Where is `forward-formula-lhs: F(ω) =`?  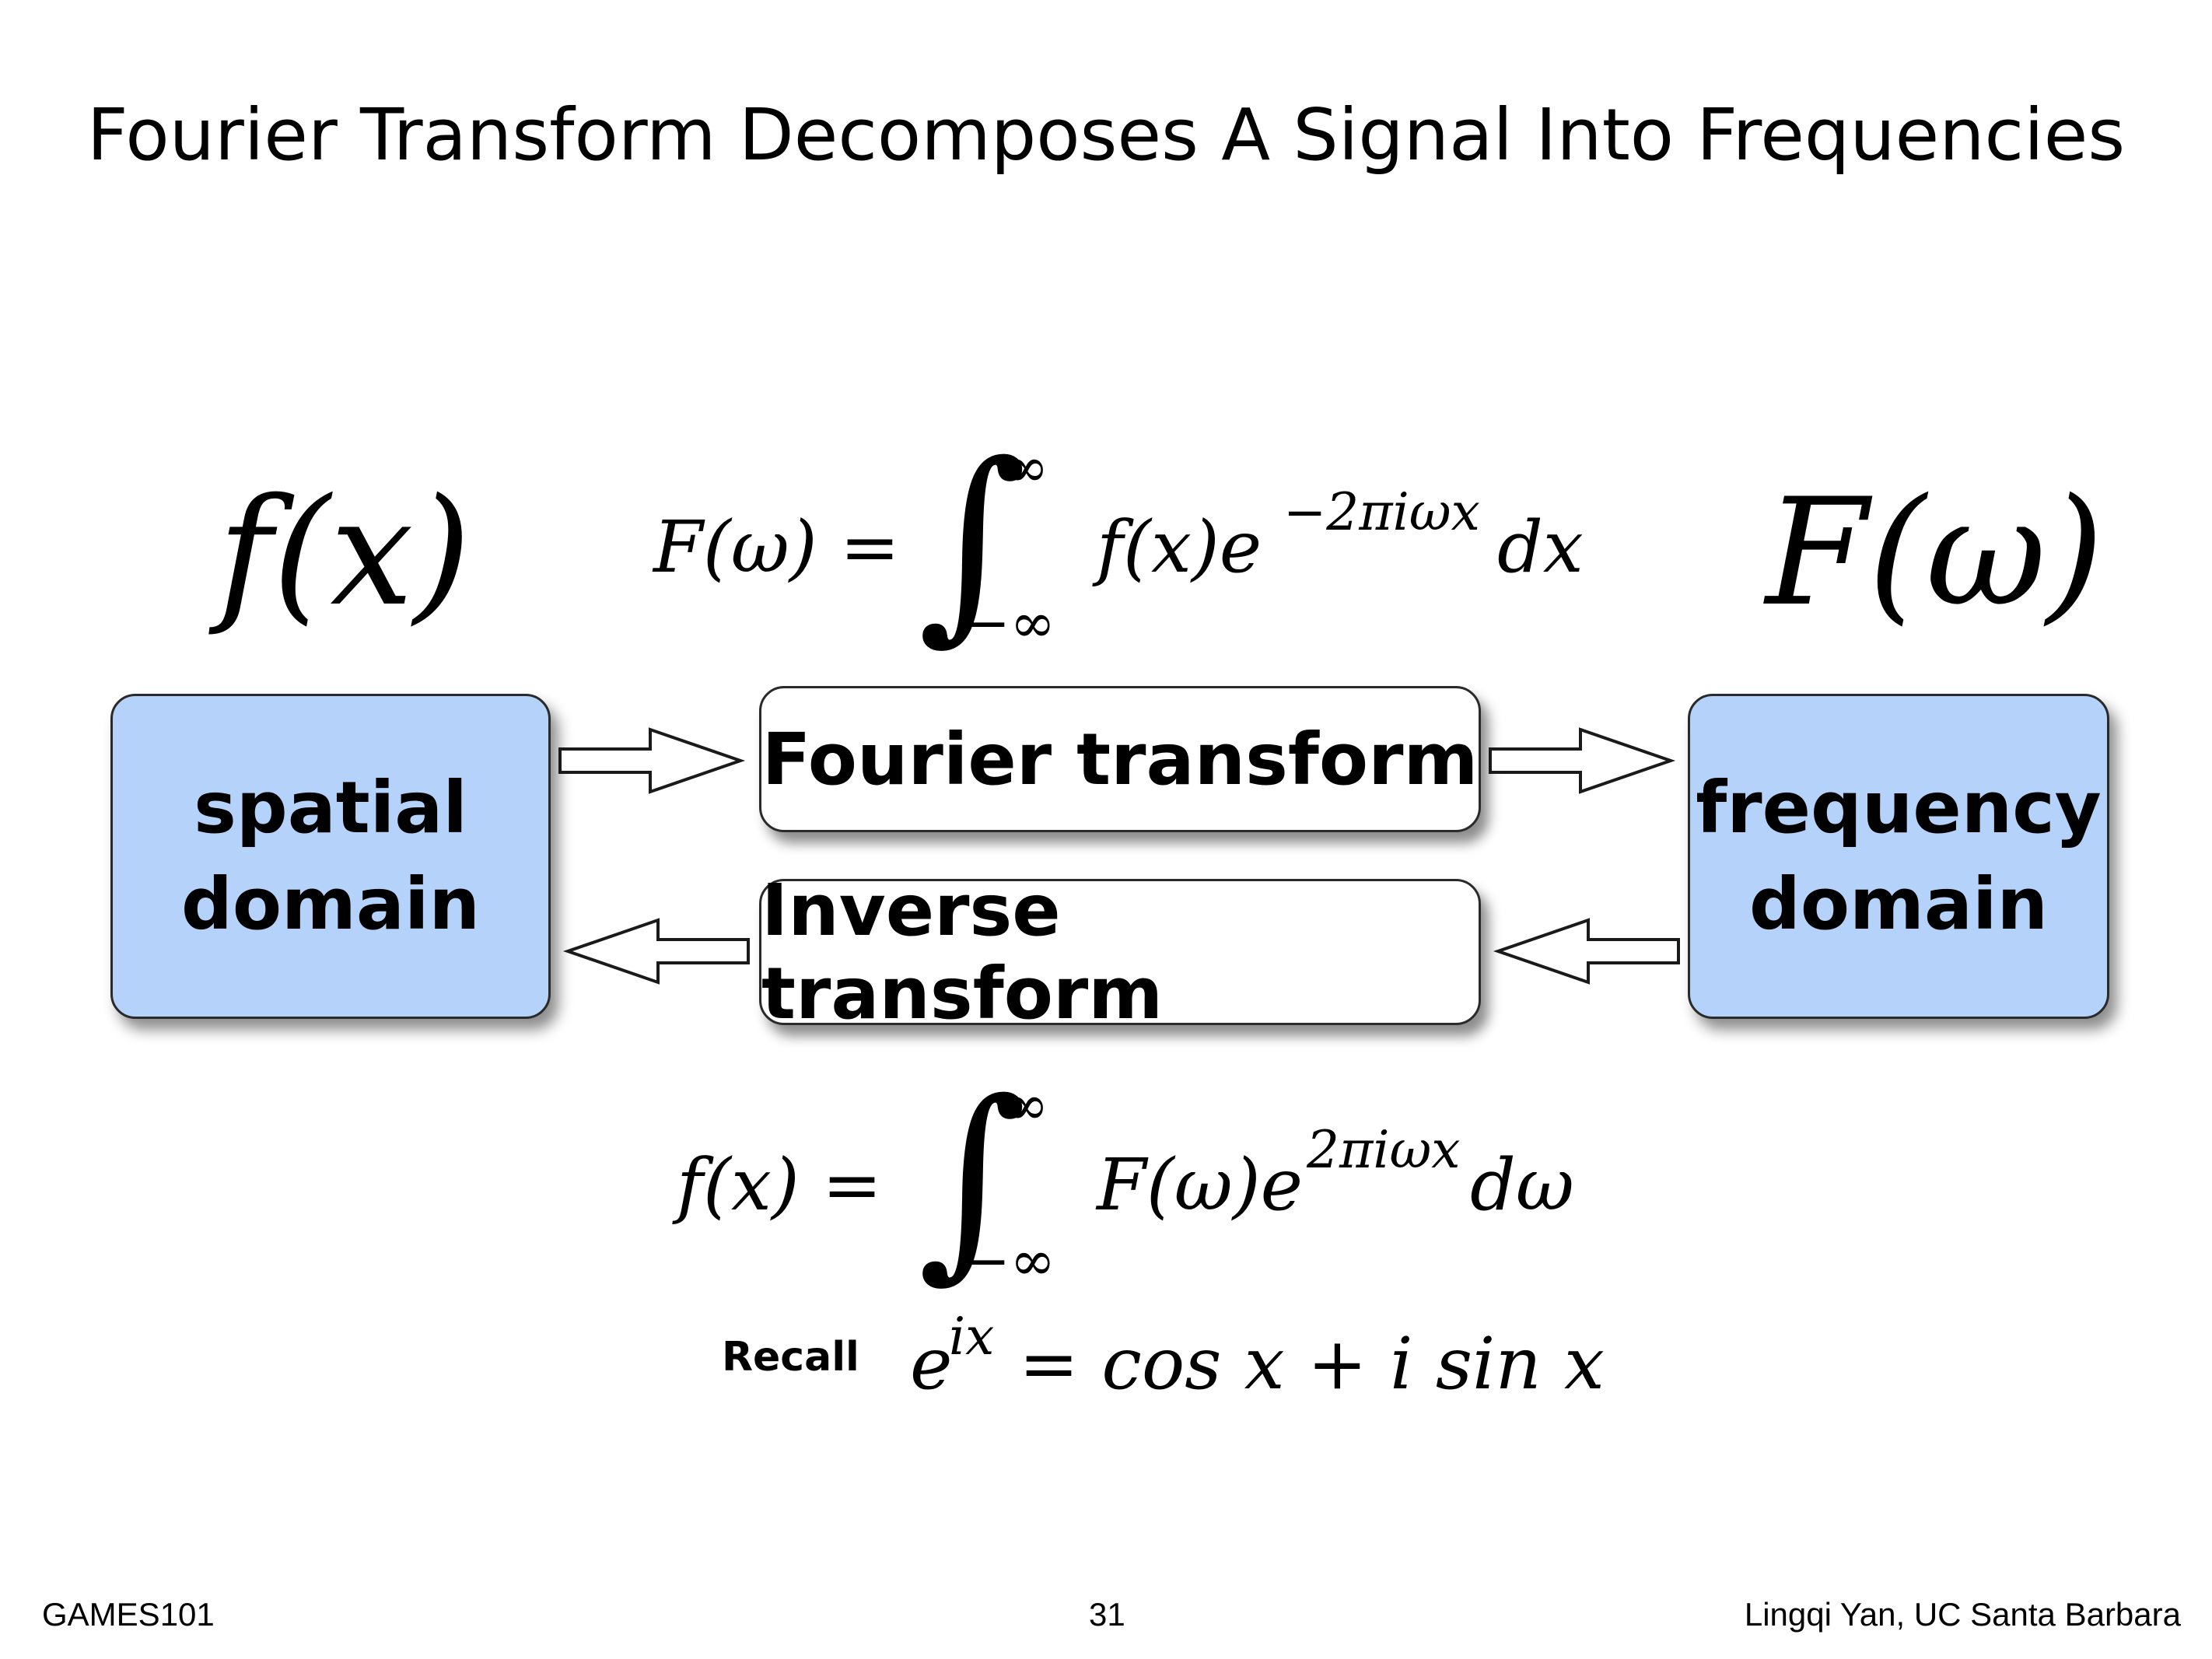 forward-formula-lhs: F(ω) = is located at coordinates (776, 547).